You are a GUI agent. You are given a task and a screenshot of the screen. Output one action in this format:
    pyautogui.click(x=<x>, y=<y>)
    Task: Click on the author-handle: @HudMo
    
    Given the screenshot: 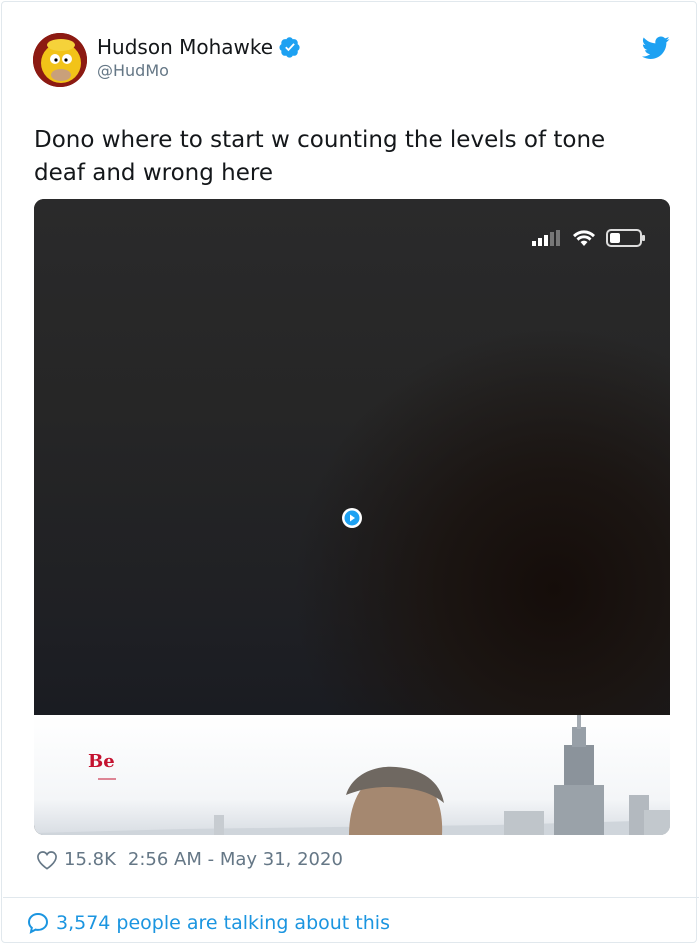 What is the action you would take?
    pyautogui.click(x=133, y=71)
    